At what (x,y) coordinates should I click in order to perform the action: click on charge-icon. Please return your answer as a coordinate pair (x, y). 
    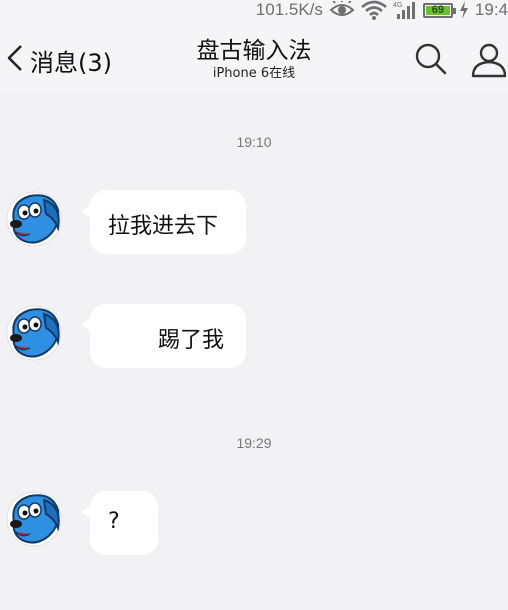
    Looking at the image, I should click on (464, 10).